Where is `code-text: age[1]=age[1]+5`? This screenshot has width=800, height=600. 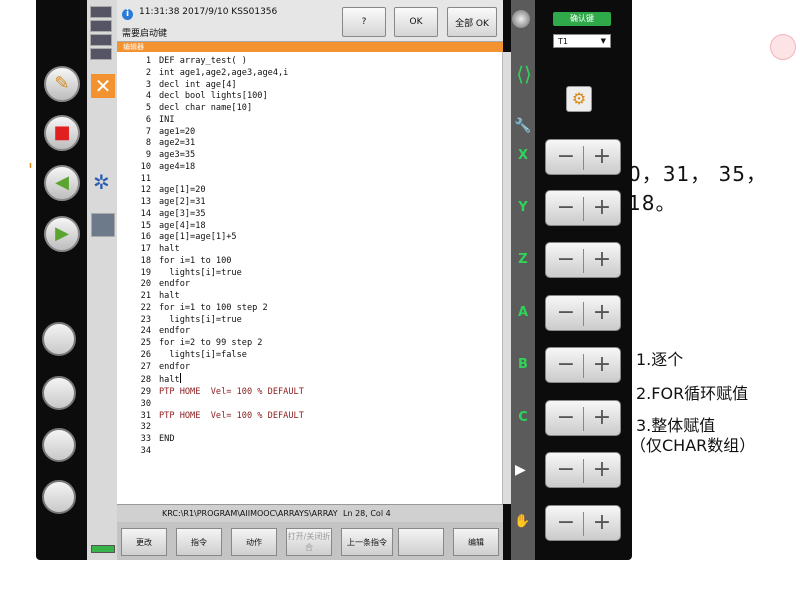
code-text: age[1]=age[1]+5 is located at coordinates (198, 237).